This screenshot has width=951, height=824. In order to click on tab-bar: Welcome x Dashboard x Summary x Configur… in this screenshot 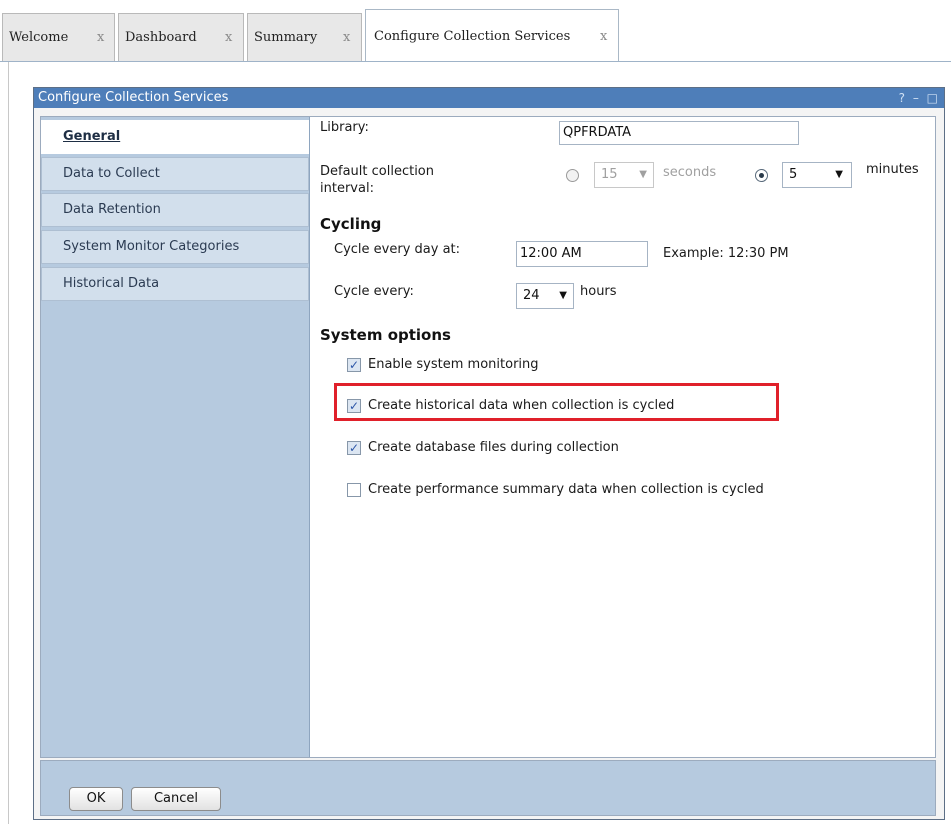, I will do `click(475, 31)`.